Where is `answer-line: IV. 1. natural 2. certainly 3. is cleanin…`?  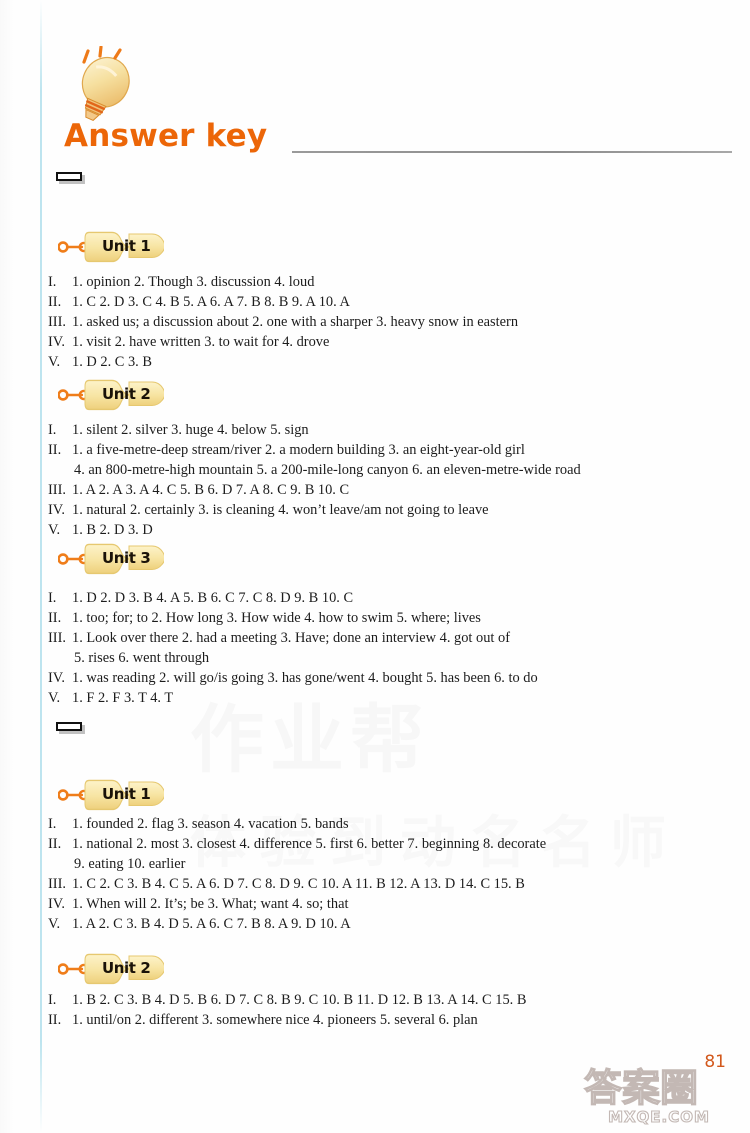
answer-line: IV. 1. natural 2. certainly 3. is cleanin… is located at coordinates (268, 510).